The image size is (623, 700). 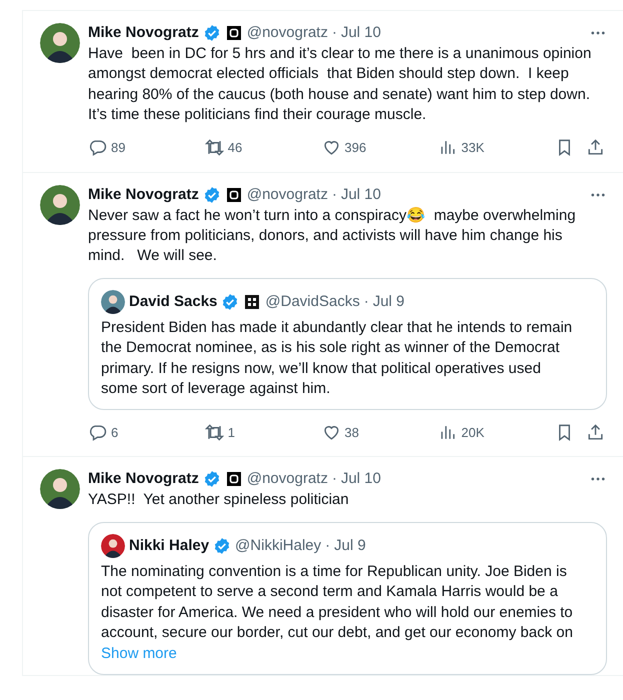 What do you see at coordinates (351, 432) in the screenshot?
I see `metric-count: 38` at bounding box center [351, 432].